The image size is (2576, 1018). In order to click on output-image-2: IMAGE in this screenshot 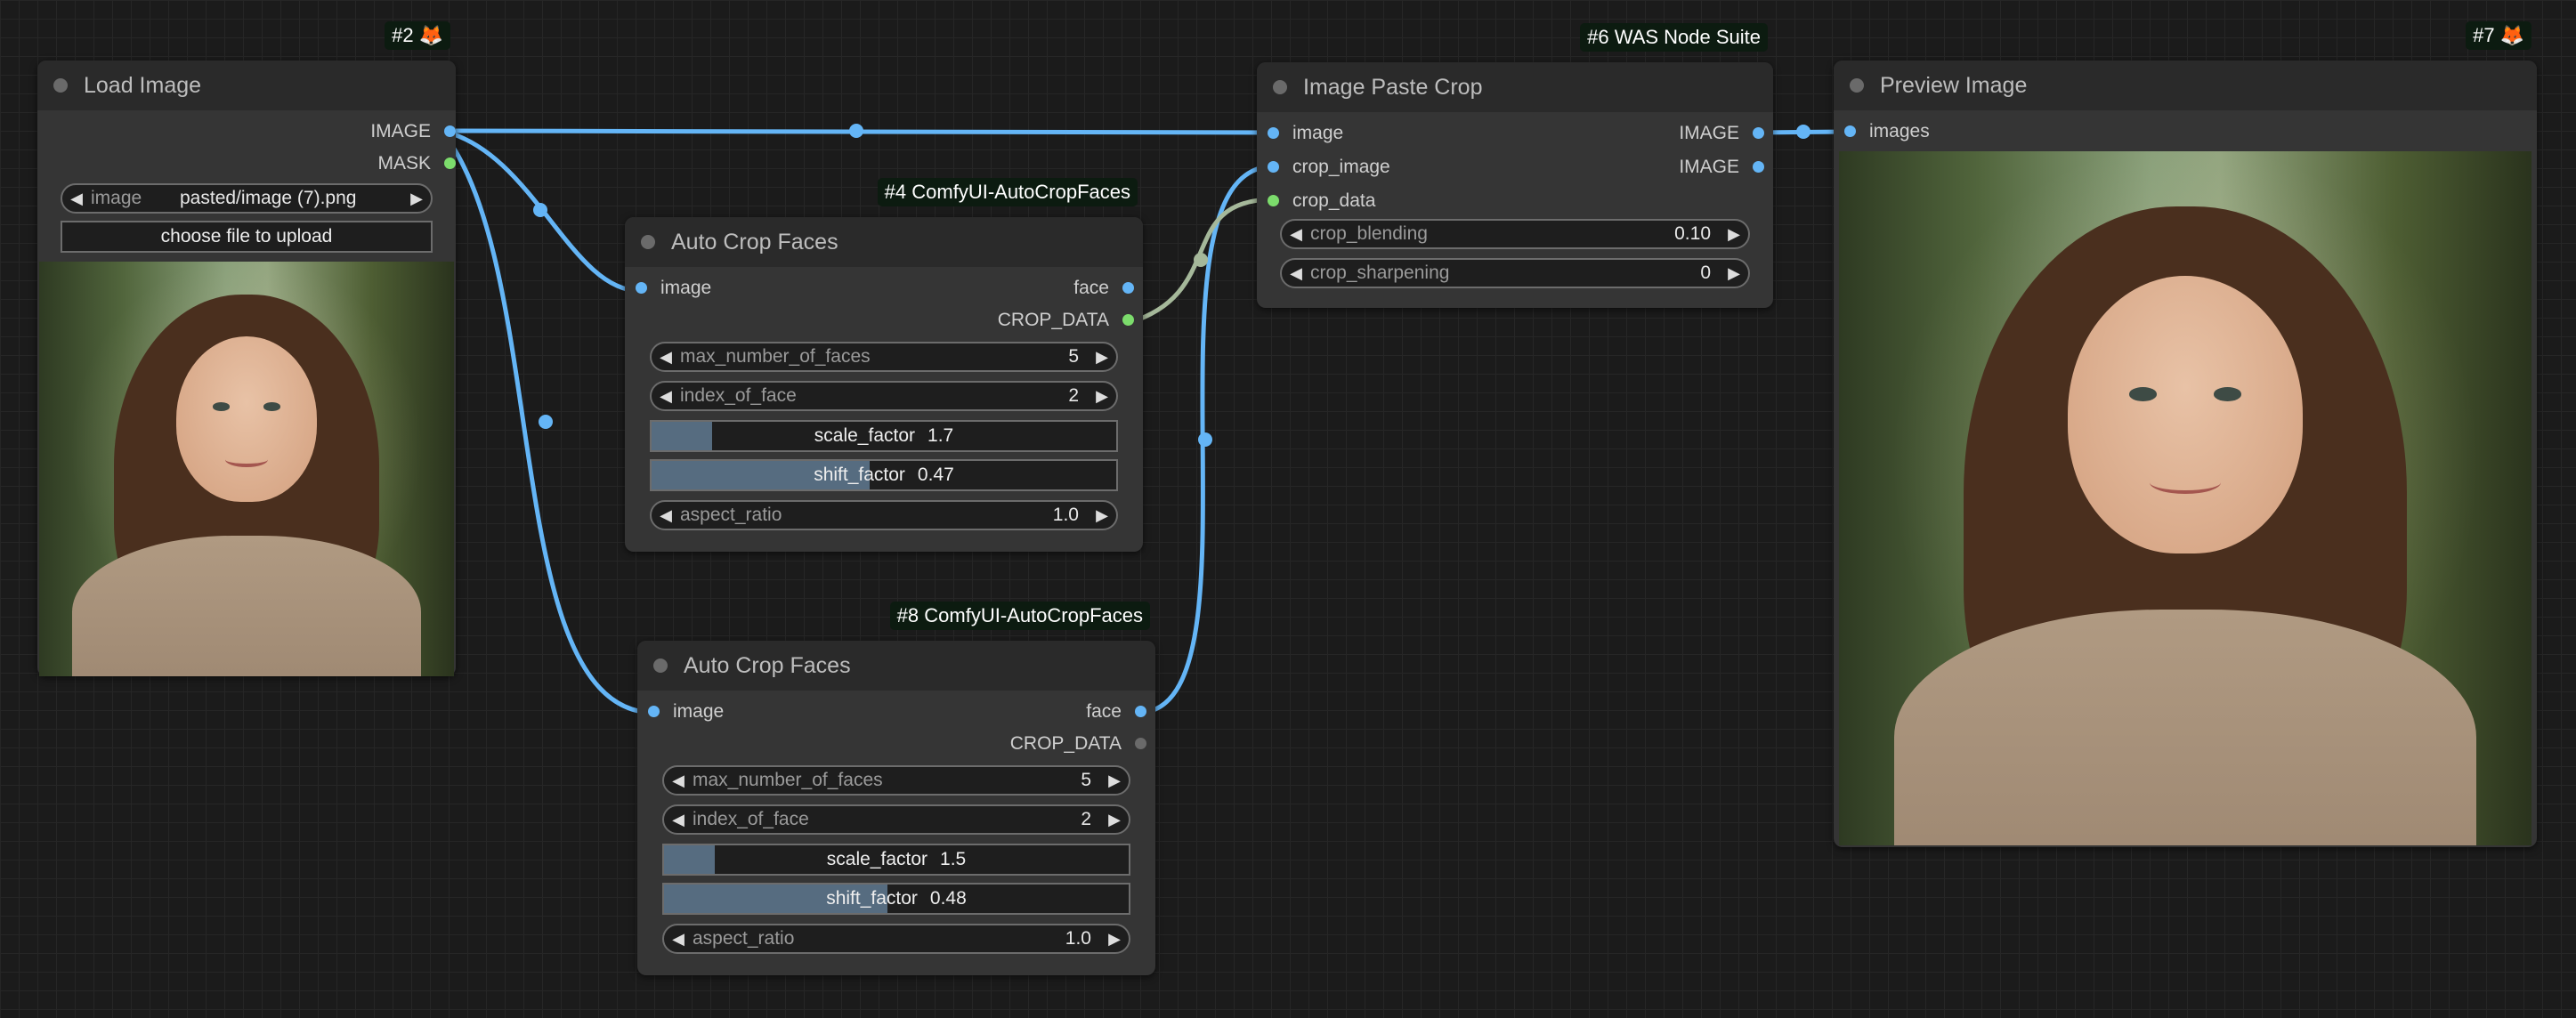, I will do `click(1722, 168)`.